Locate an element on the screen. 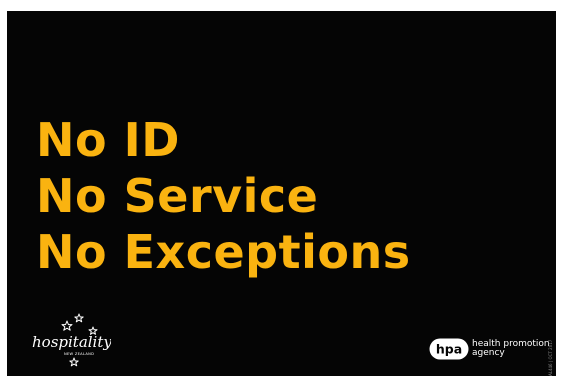 This screenshot has height=383, width=563. hpa-text: health promotion agency is located at coordinates (511, 349).